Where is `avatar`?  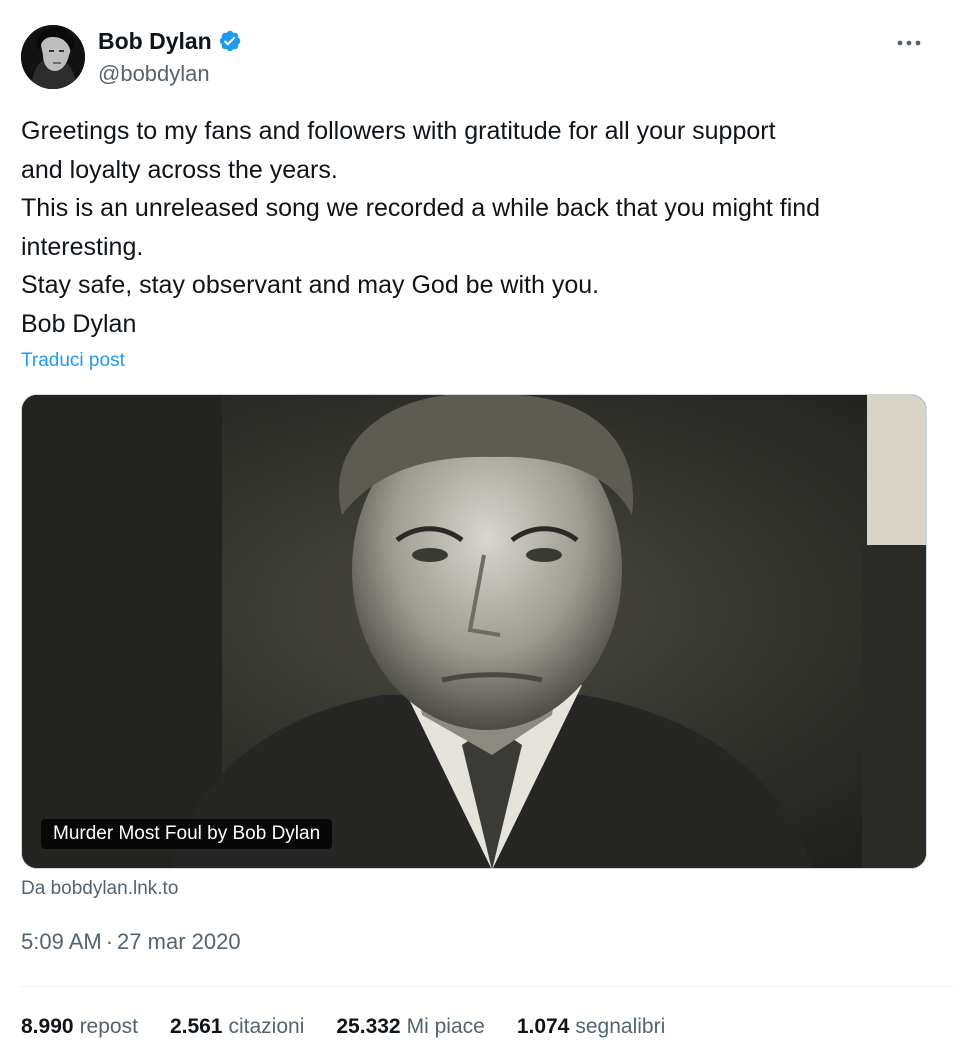 avatar is located at coordinates (53, 57).